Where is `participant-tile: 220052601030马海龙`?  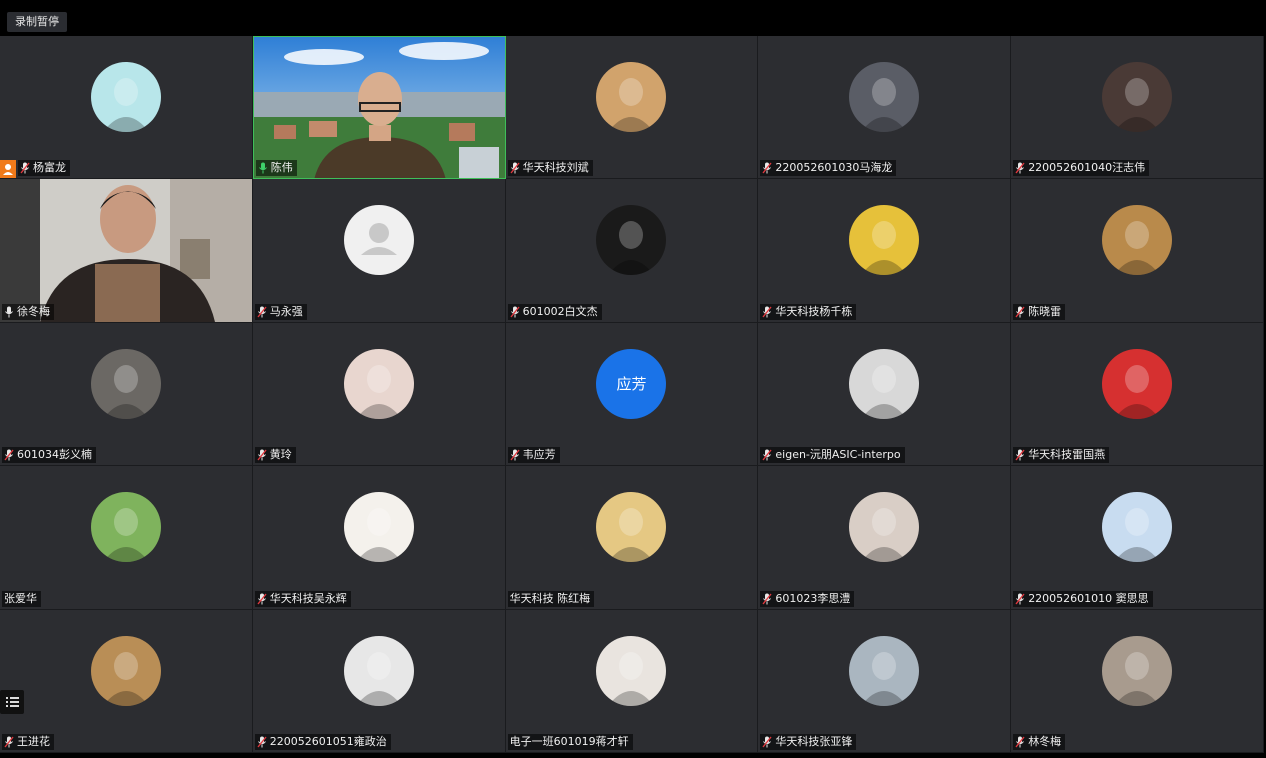 participant-tile: 220052601030马海龙 is located at coordinates (885, 108).